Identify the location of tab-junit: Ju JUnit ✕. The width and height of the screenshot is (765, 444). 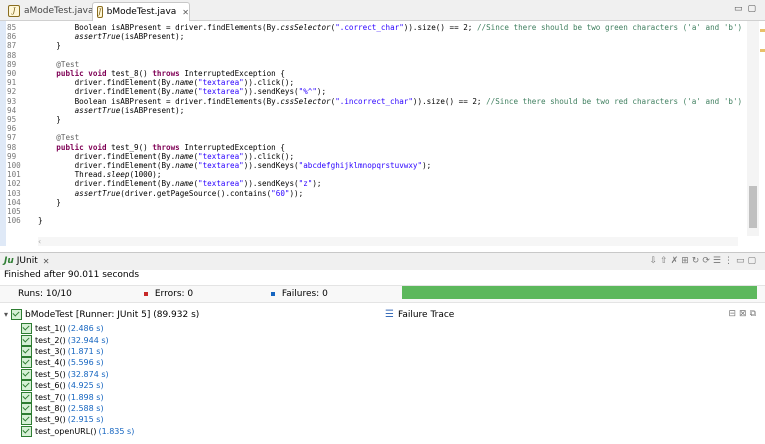
(26, 261).